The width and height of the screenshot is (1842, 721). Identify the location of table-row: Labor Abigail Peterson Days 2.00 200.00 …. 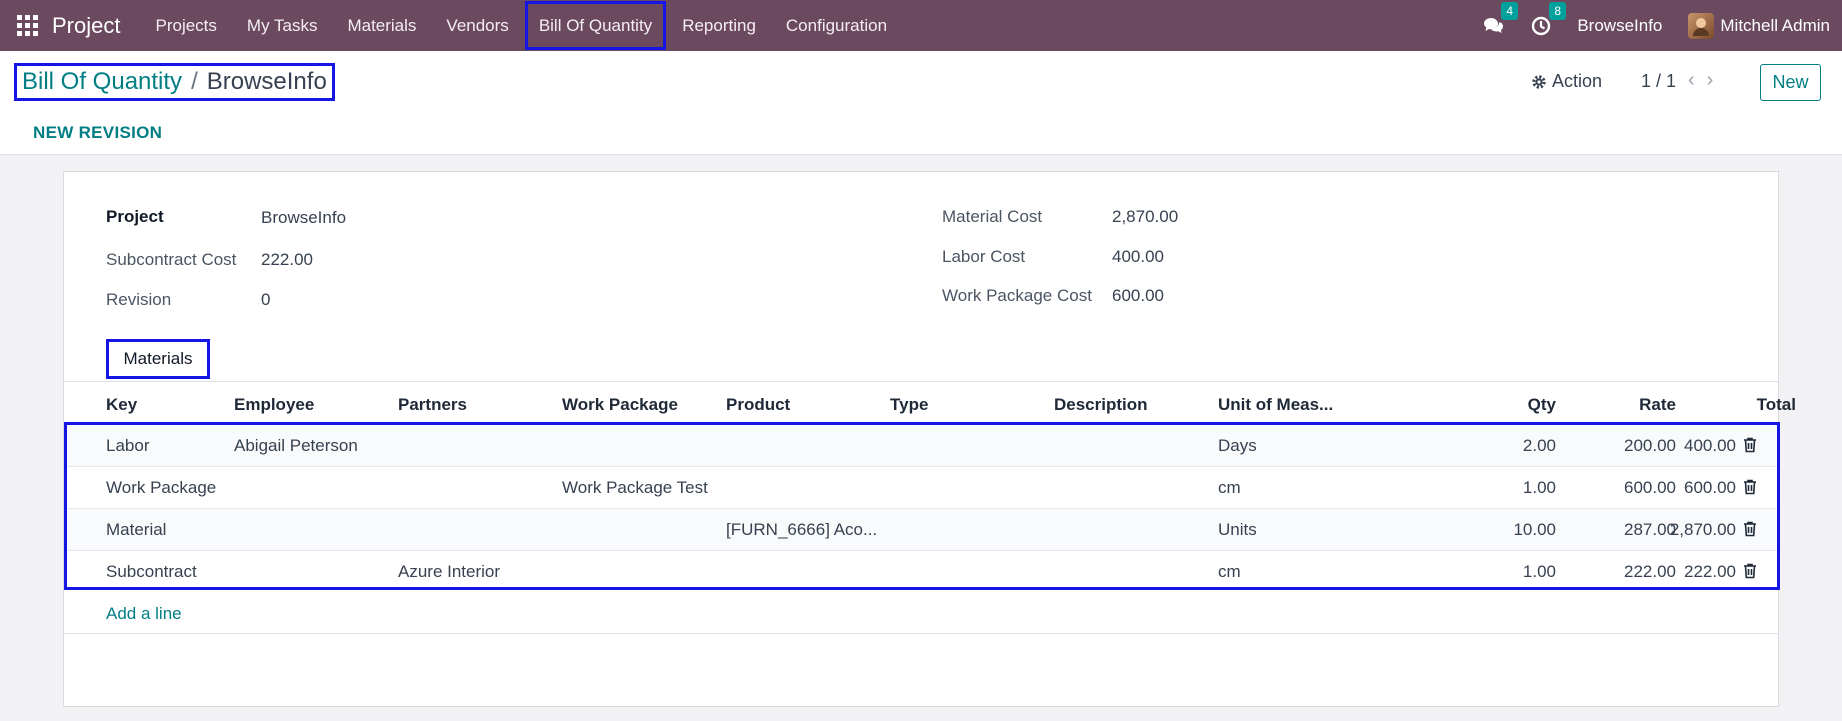
(922, 446).